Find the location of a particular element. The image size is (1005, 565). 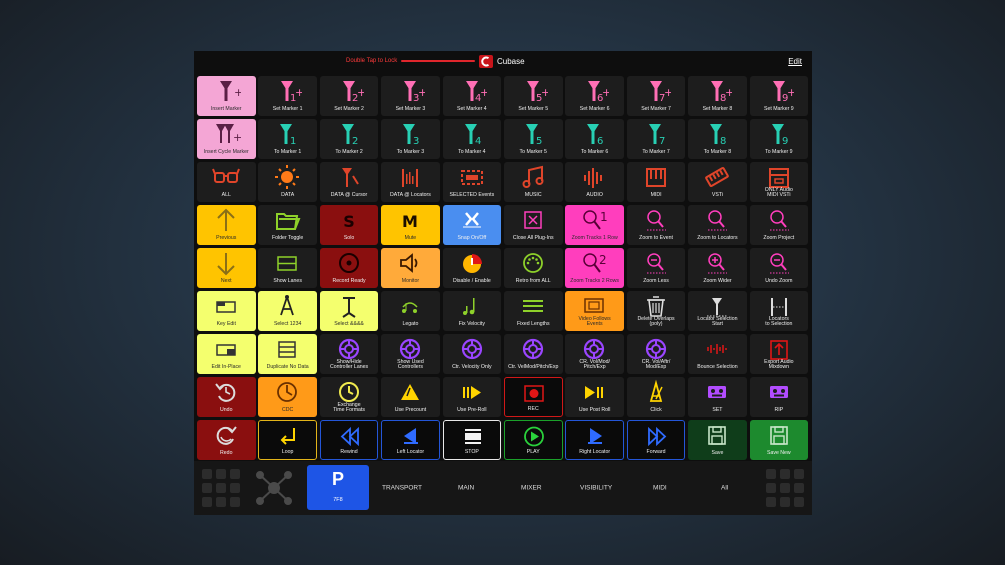

tile-zoom-tracks-2-rows: 2 Zoom Tracks 2 Rows is located at coordinates (594, 268).